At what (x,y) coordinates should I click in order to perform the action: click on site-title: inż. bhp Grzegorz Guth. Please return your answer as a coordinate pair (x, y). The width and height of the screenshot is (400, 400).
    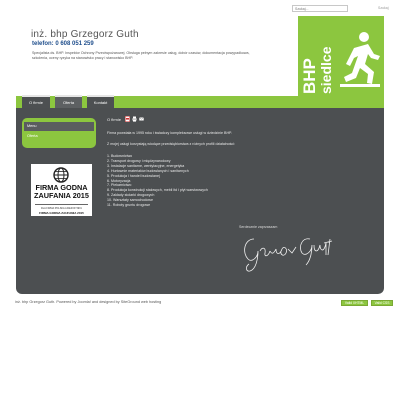
    Looking at the image, I should click on (85, 34).